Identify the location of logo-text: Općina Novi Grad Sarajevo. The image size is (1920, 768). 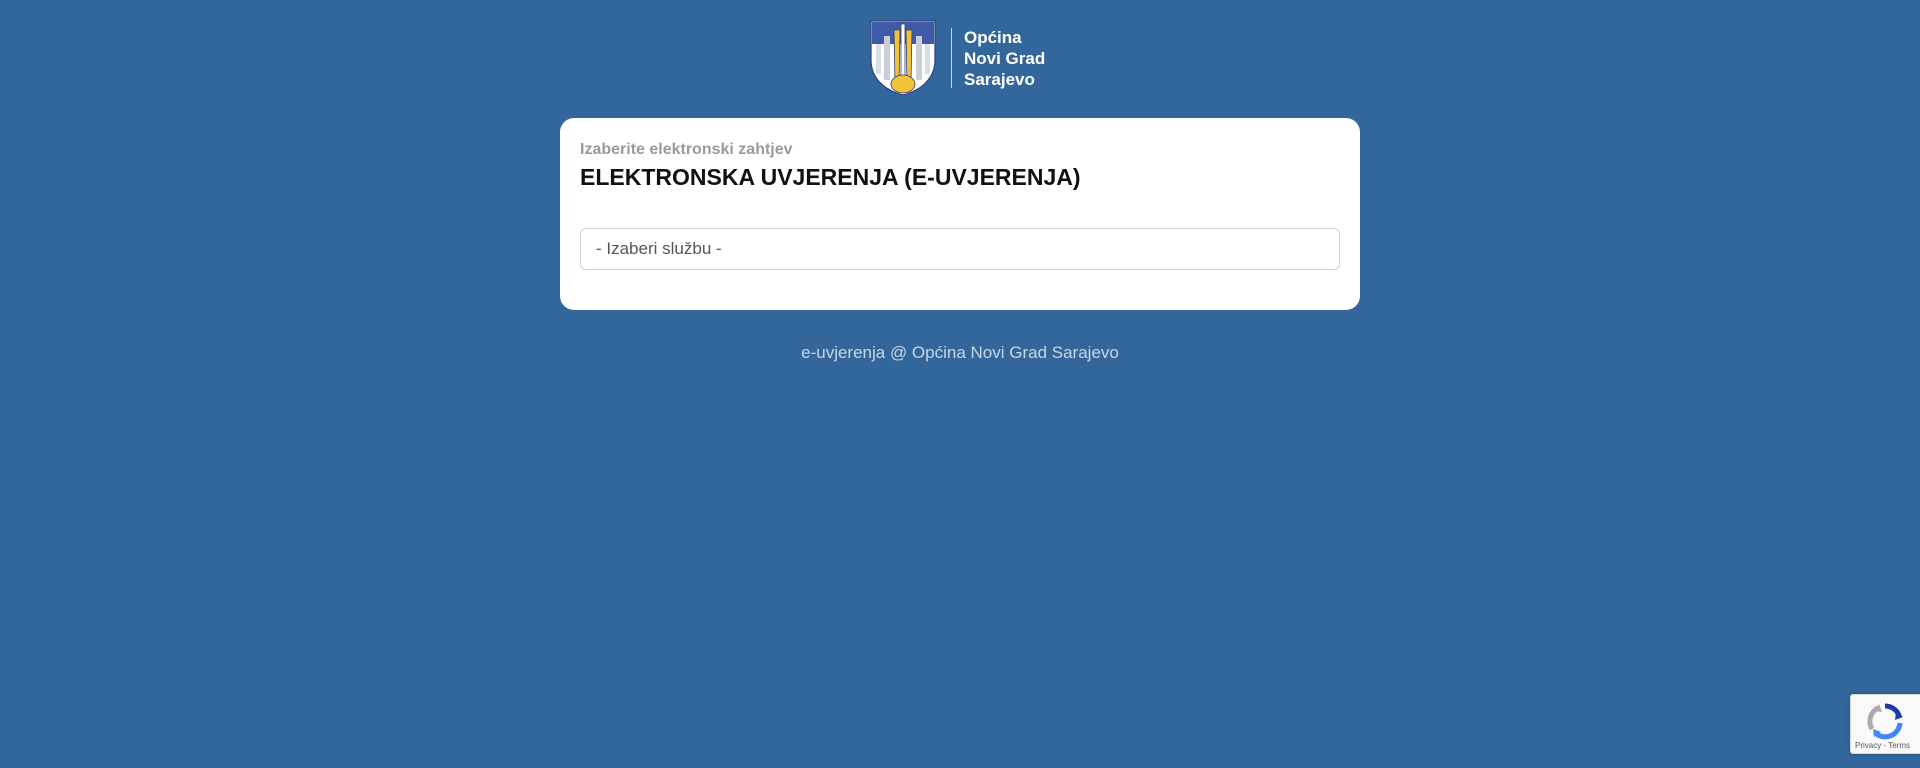
(1004, 58).